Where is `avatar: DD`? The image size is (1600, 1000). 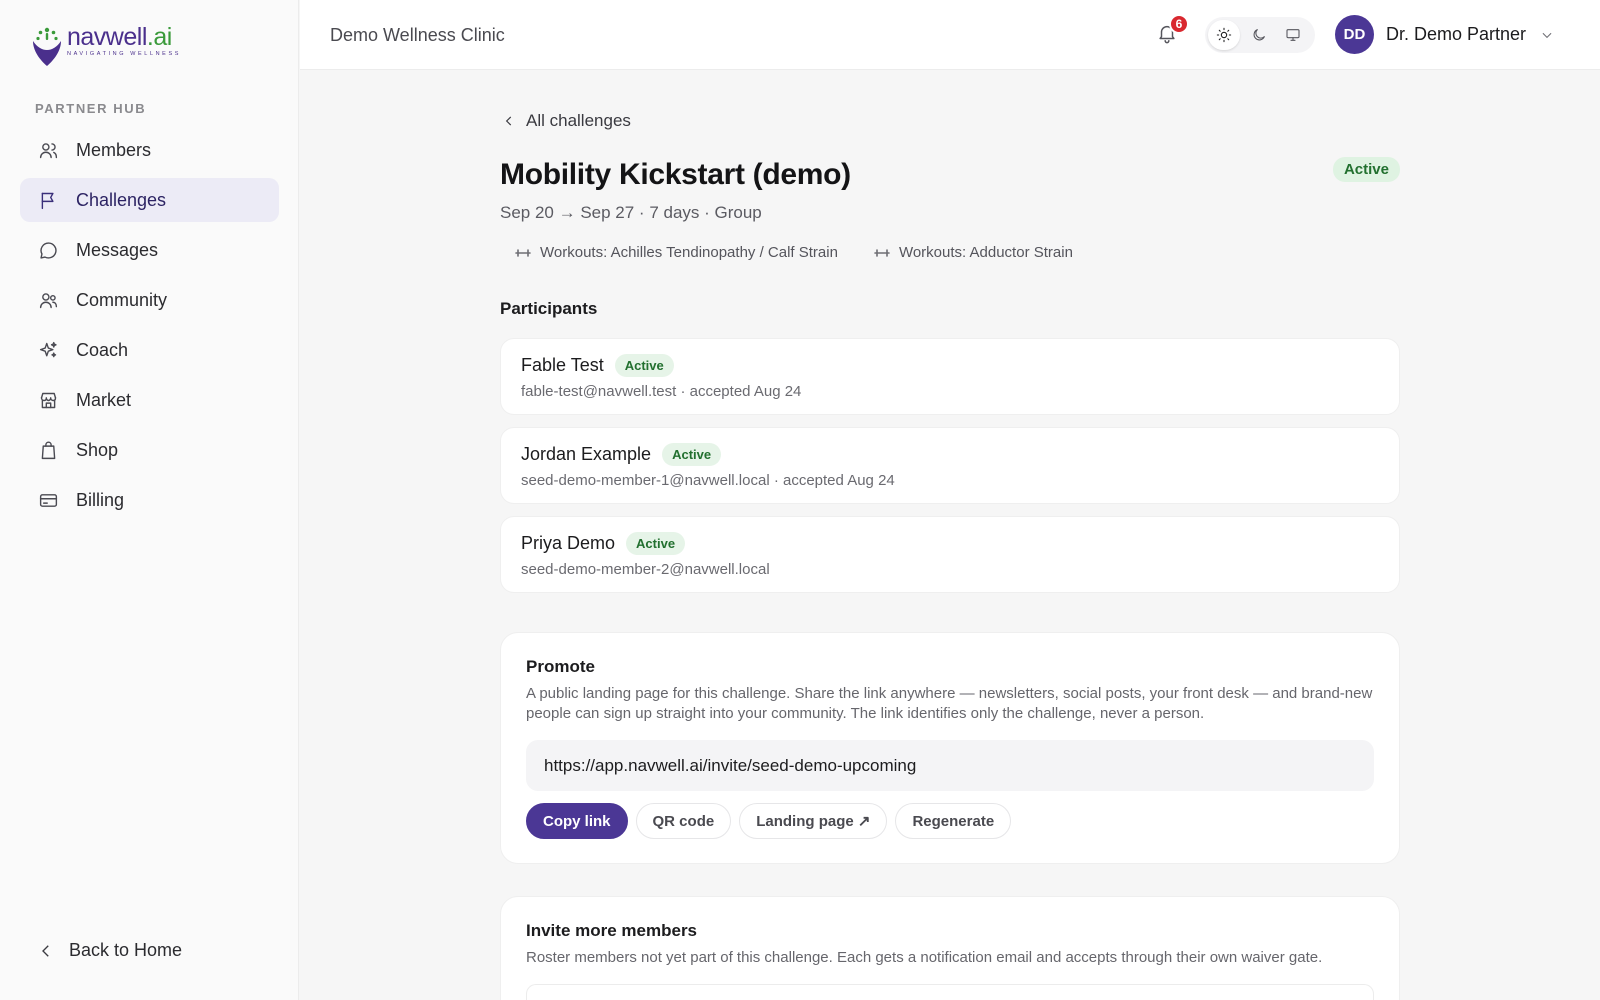
avatar: DD is located at coordinates (1354, 34).